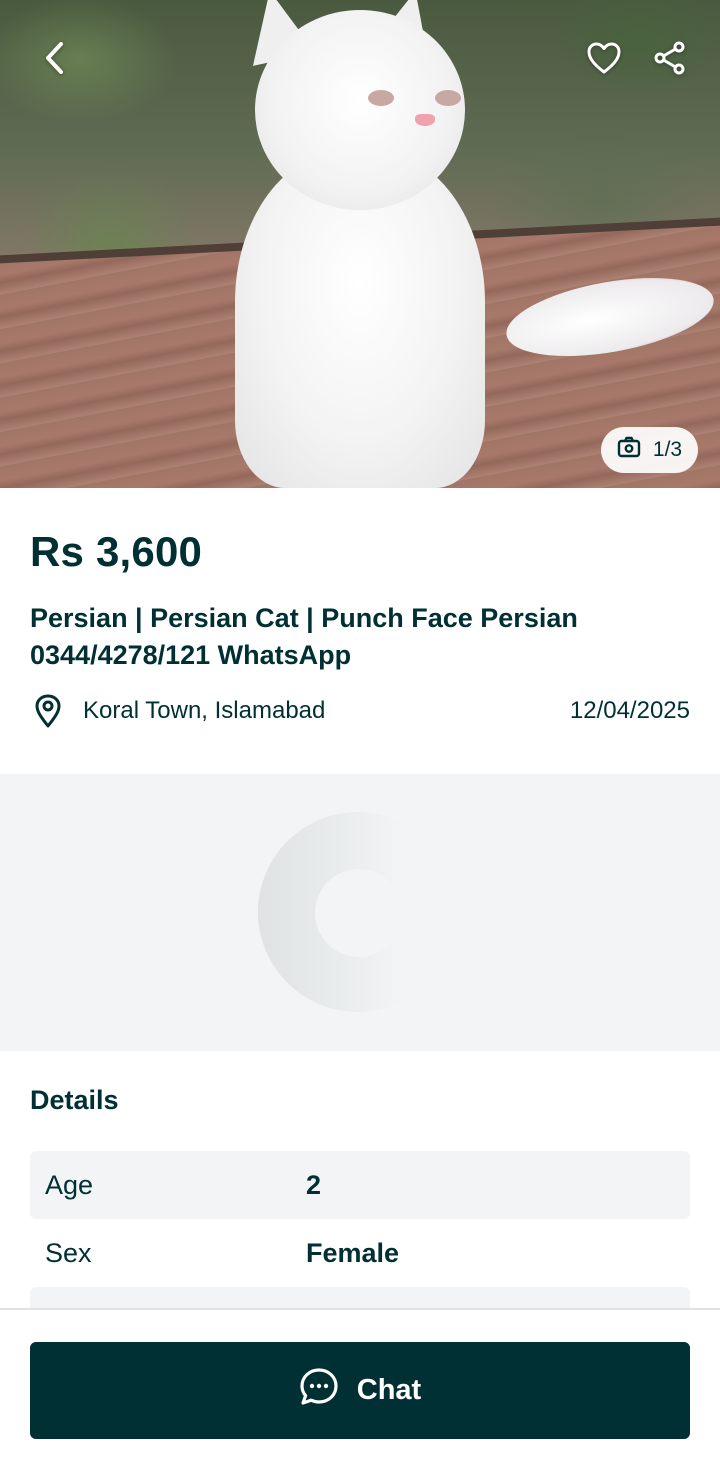  I want to click on chat-button: Chat, so click(360, 1390).